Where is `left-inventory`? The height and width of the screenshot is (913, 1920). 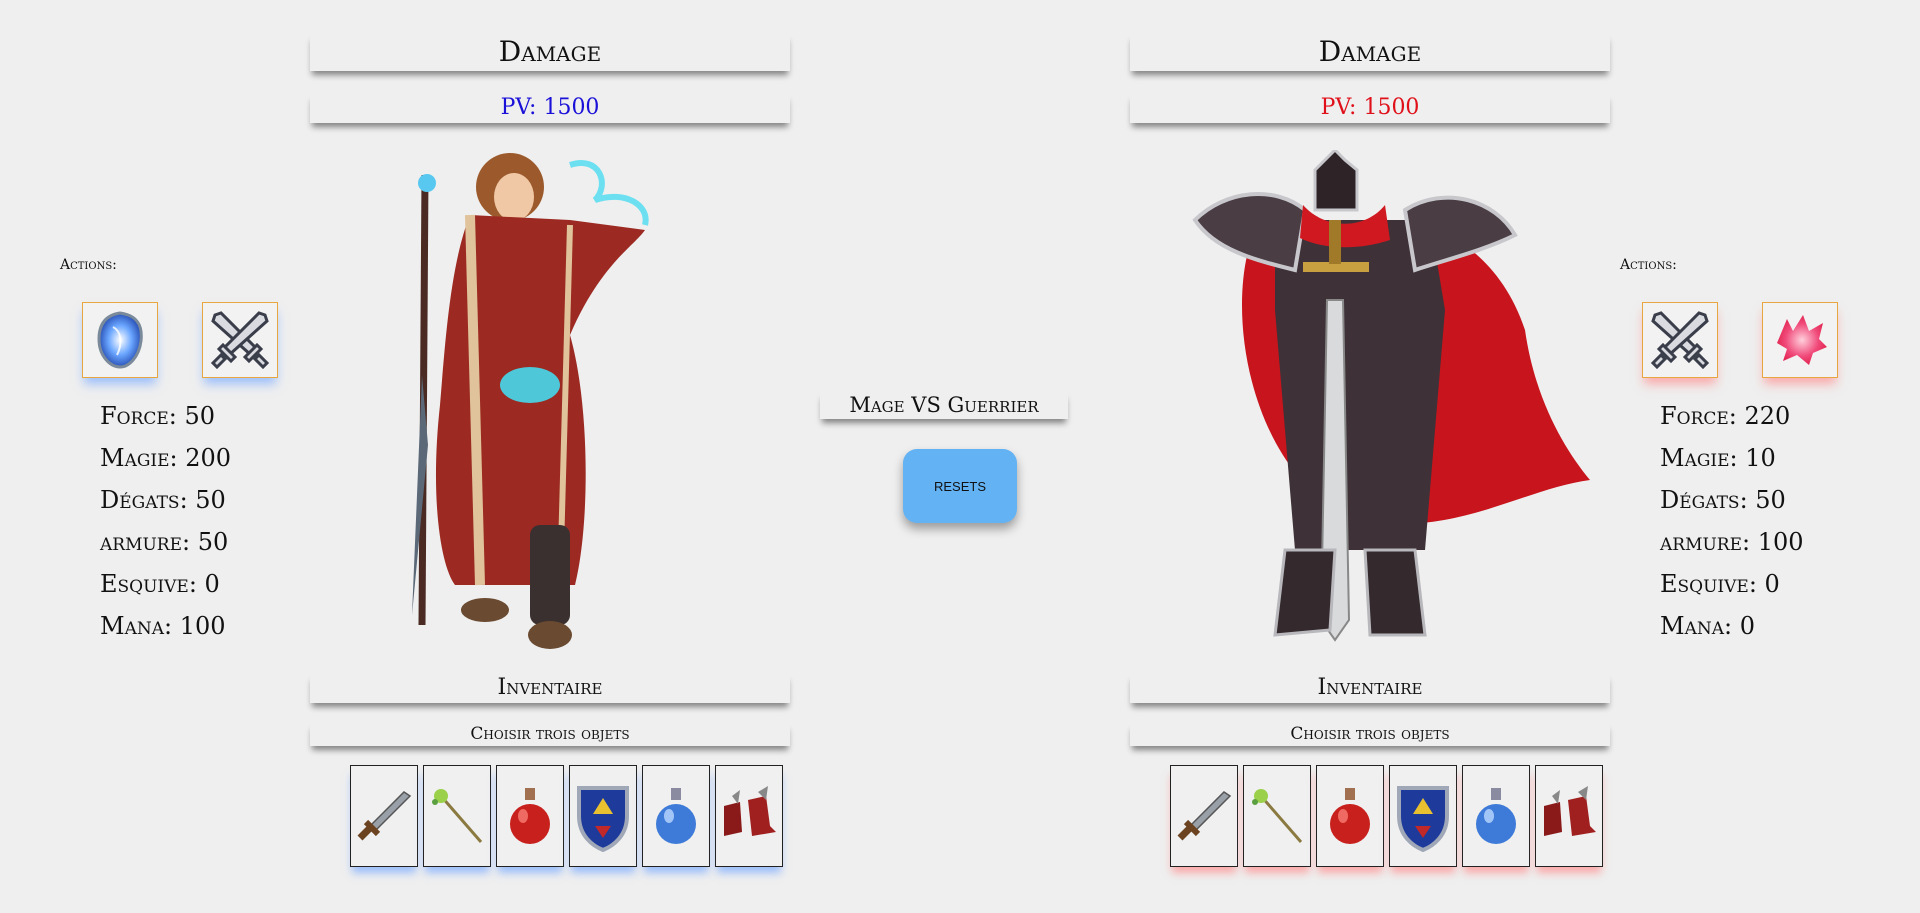 left-inventory is located at coordinates (566, 816).